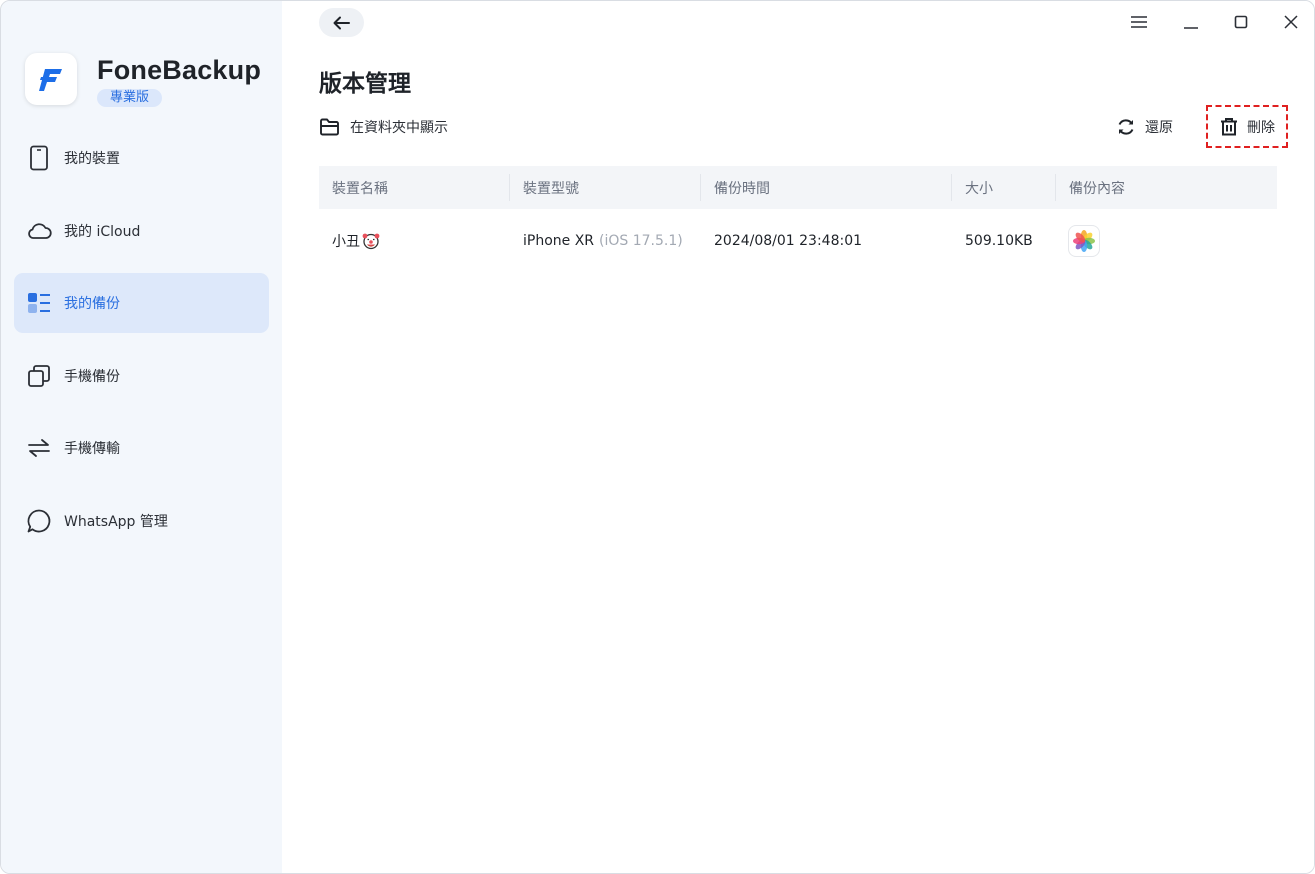 The height and width of the screenshot is (874, 1315). What do you see at coordinates (1191, 22) in the screenshot?
I see `minimize-button` at bounding box center [1191, 22].